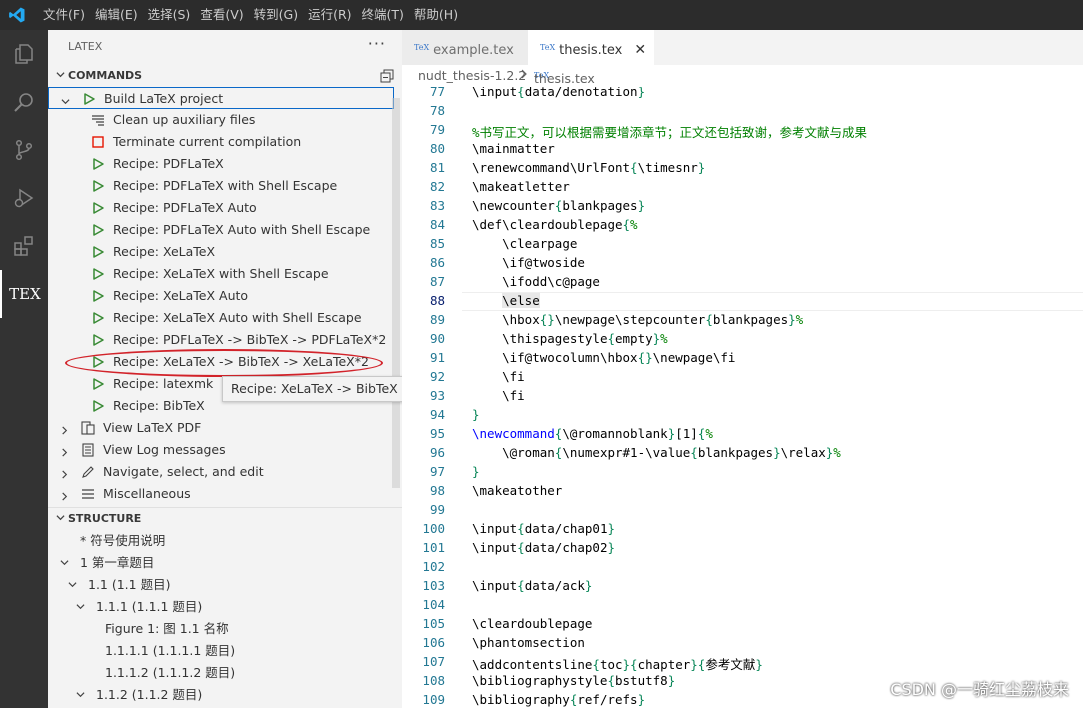 The width and height of the screenshot is (1083, 708). What do you see at coordinates (543, 547) in the screenshot?
I see `code-line: \input{data/chap02}` at bounding box center [543, 547].